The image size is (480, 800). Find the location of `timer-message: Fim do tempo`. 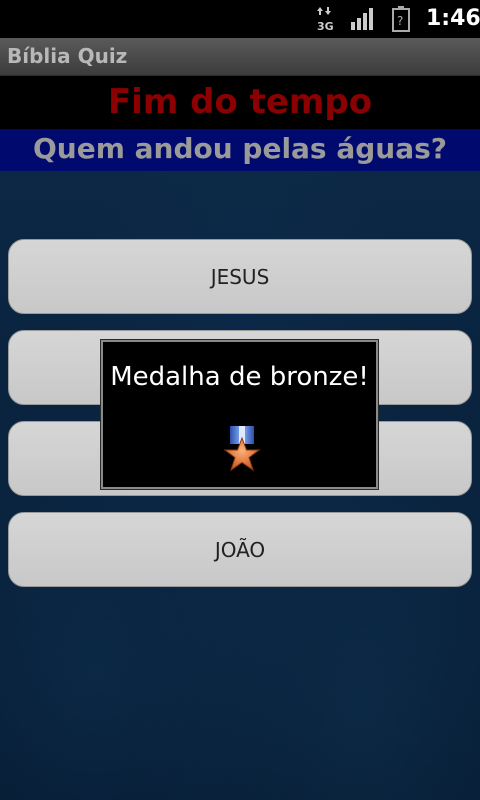

timer-message: Fim do tempo is located at coordinates (240, 102).